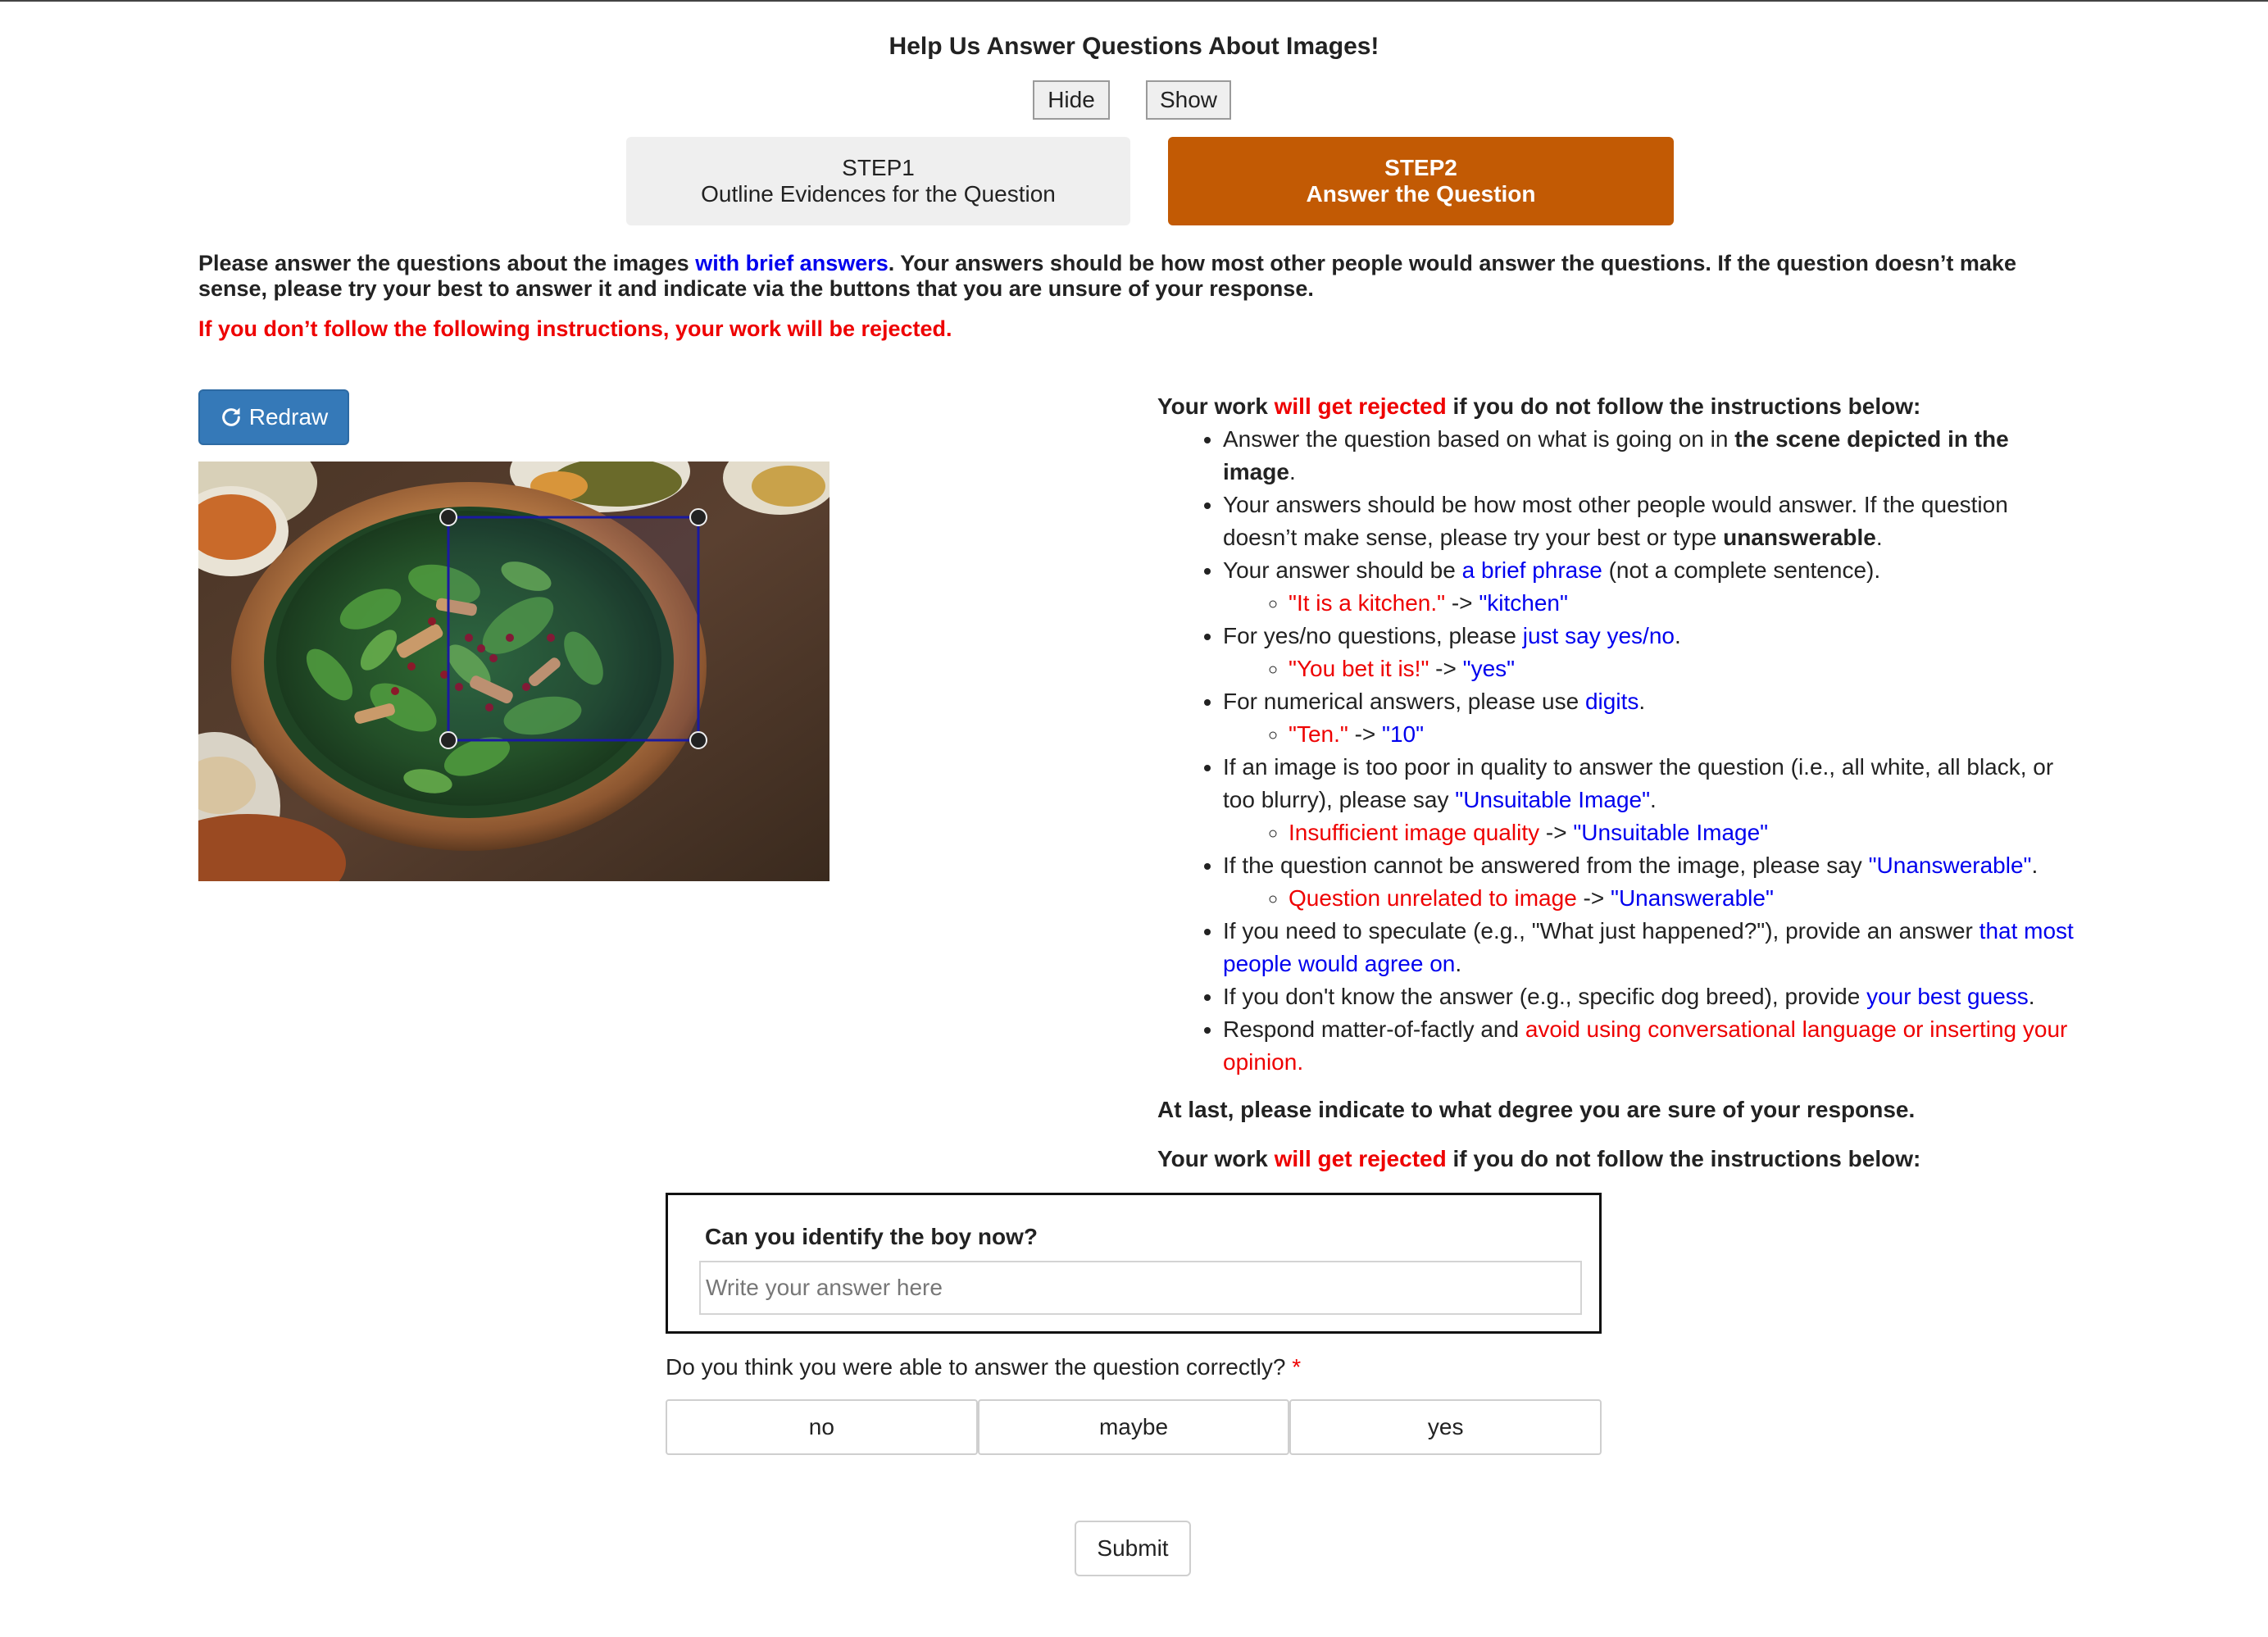 The height and width of the screenshot is (1637, 2268). I want to click on salad-image, so click(513, 671).